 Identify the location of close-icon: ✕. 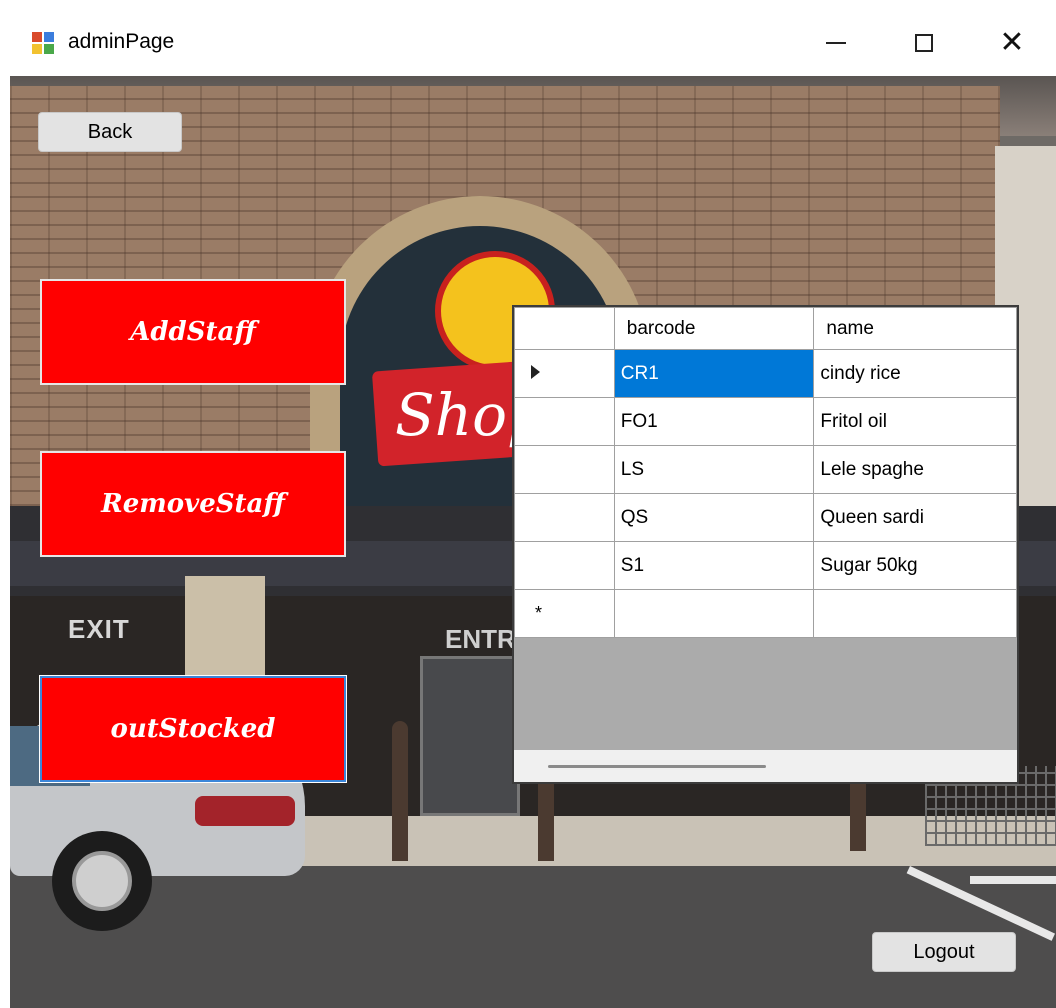
(1012, 42).